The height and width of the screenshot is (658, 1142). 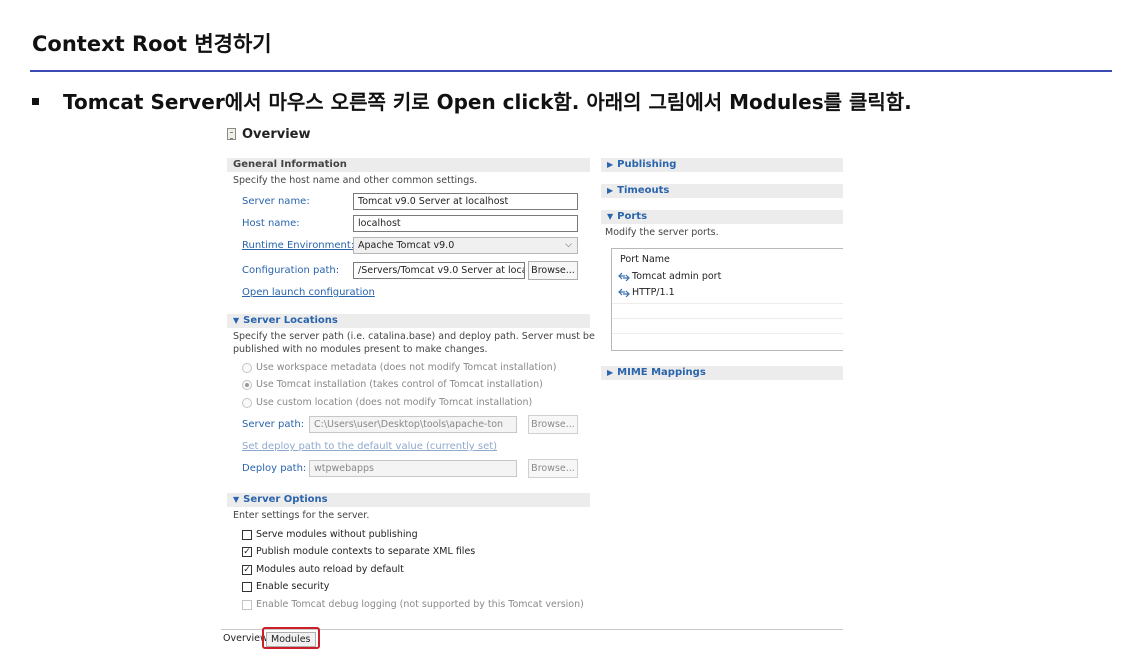 What do you see at coordinates (290, 320) in the screenshot?
I see `server-locations-title: Server Locations` at bounding box center [290, 320].